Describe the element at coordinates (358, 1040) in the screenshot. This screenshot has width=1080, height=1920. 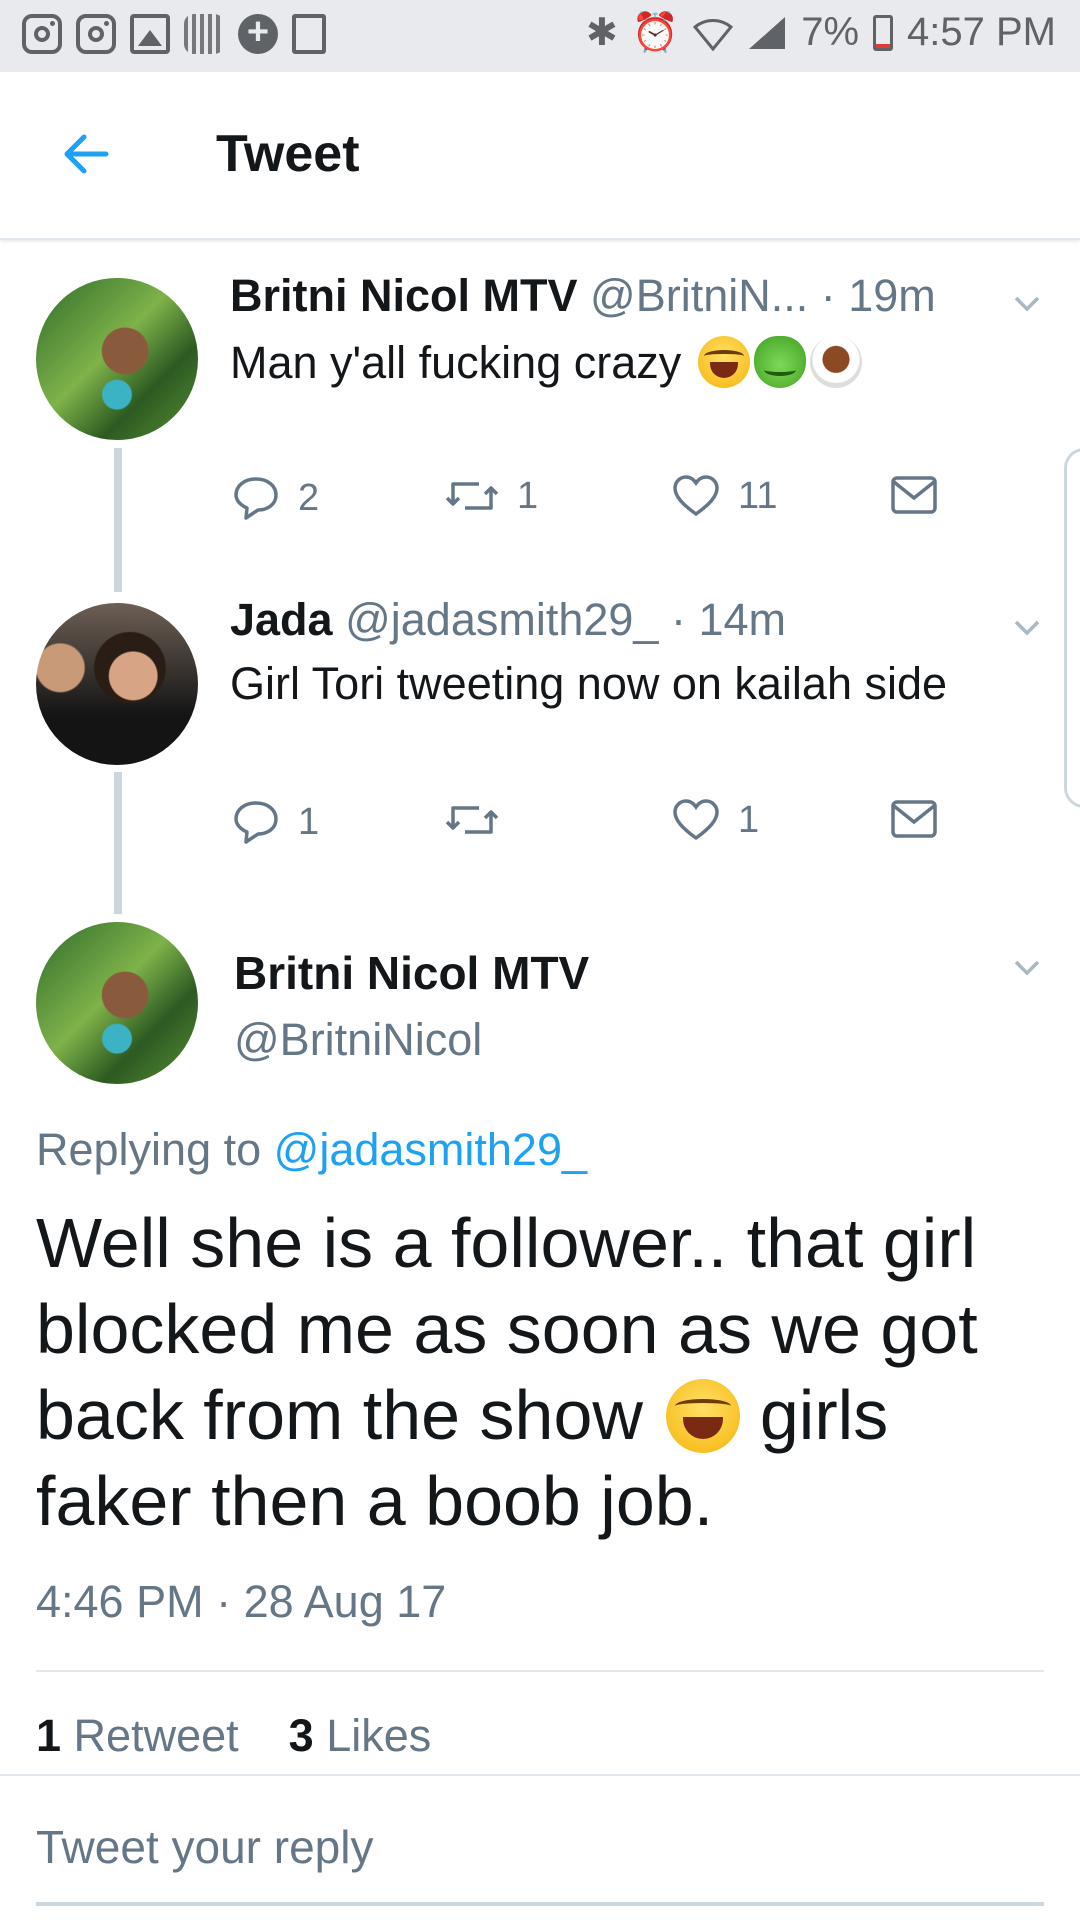
I see `author-handle: @BritniNicol` at that location.